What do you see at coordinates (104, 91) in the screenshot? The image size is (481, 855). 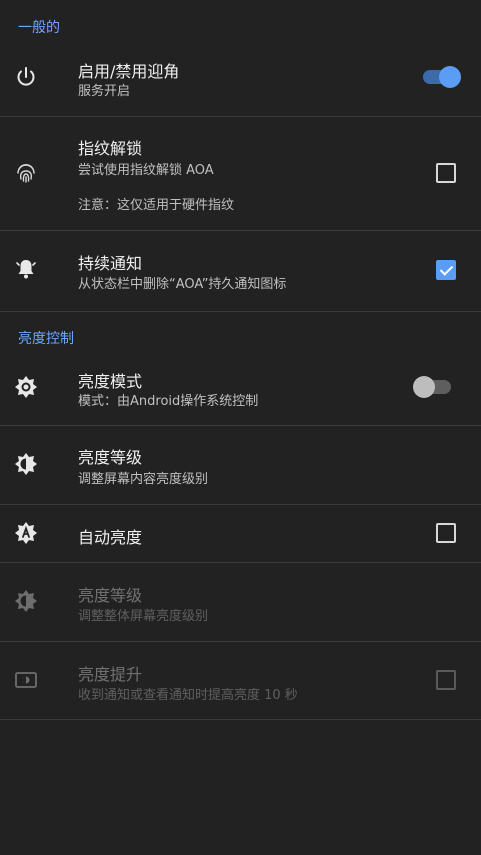 I see `row-subtitle: 服务开启` at bounding box center [104, 91].